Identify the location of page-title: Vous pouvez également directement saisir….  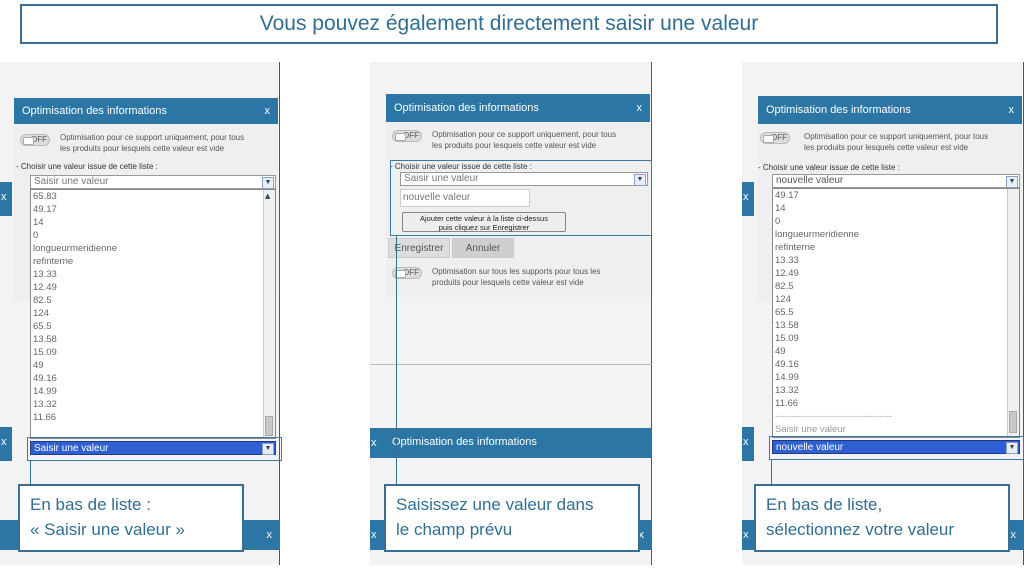
(509, 24).